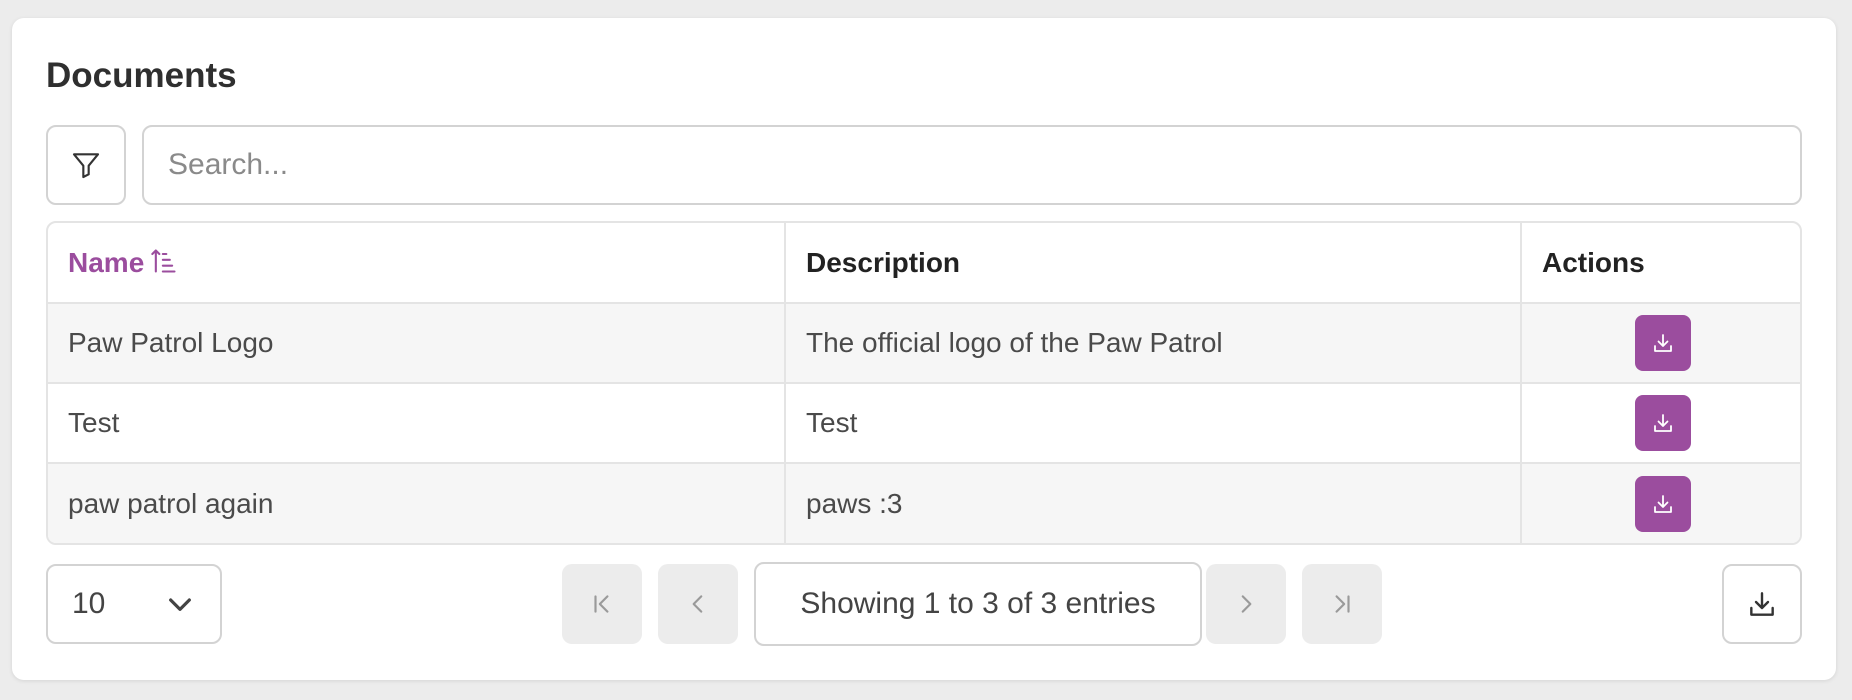  I want to click on table-row: paw patrol again paws :3, so click(924, 502).